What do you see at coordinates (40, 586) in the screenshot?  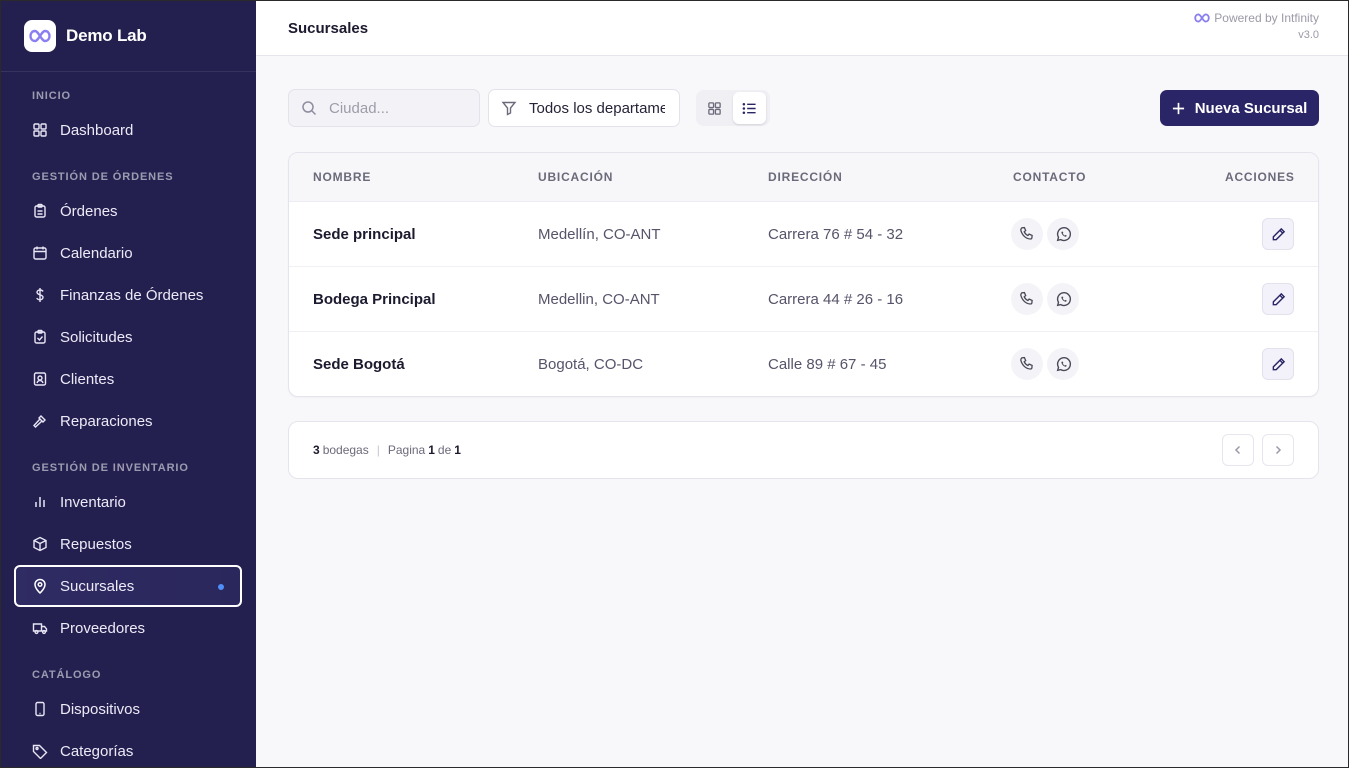 I see `map-pin-icon` at bounding box center [40, 586].